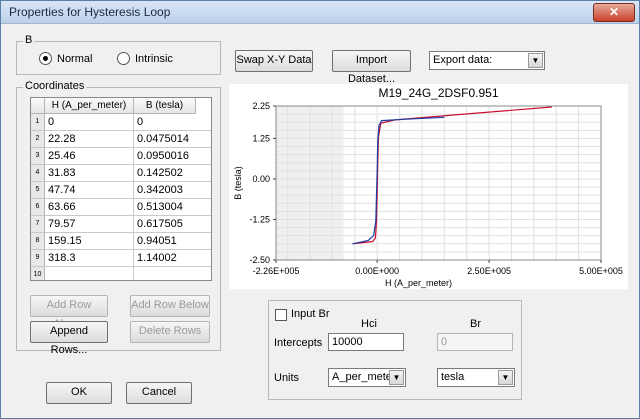 This screenshot has width=640, height=419. Describe the element at coordinates (75, 58) in the screenshot. I see `radio-normal-label: Normal` at that location.